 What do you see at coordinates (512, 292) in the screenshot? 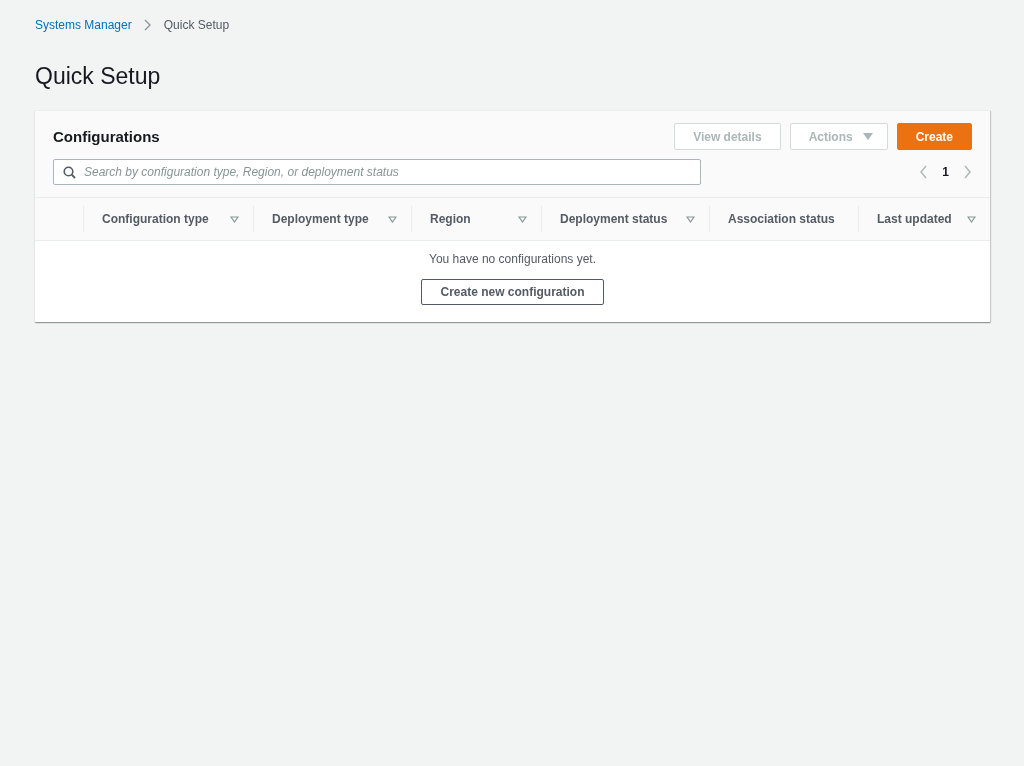
I see `create-new-configuration-button: Create new configuration` at bounding box center [512, 292].